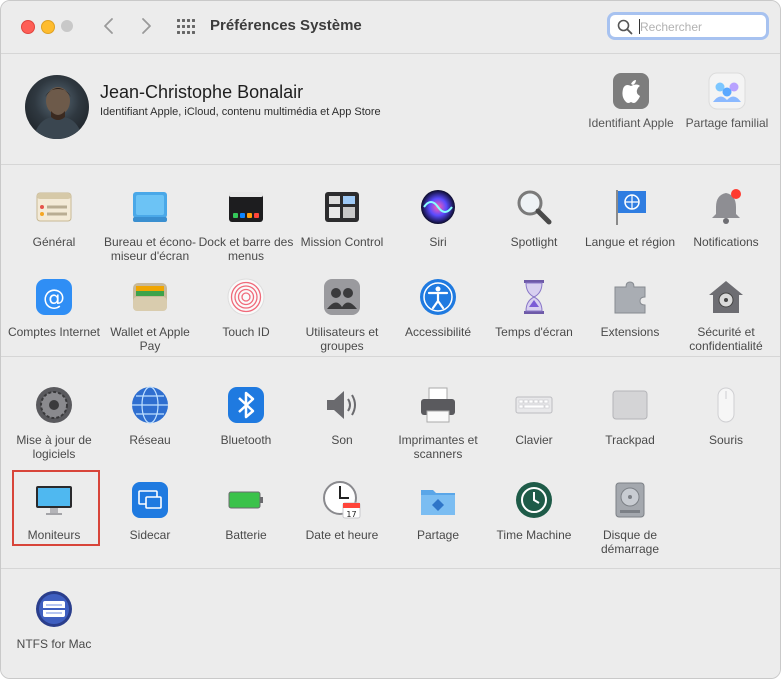 This screenshot has height=679, width=781. Describe the element at coordinates (54, 332) in the screenshot. I see `pane-label: Comptes Internet` at that location.